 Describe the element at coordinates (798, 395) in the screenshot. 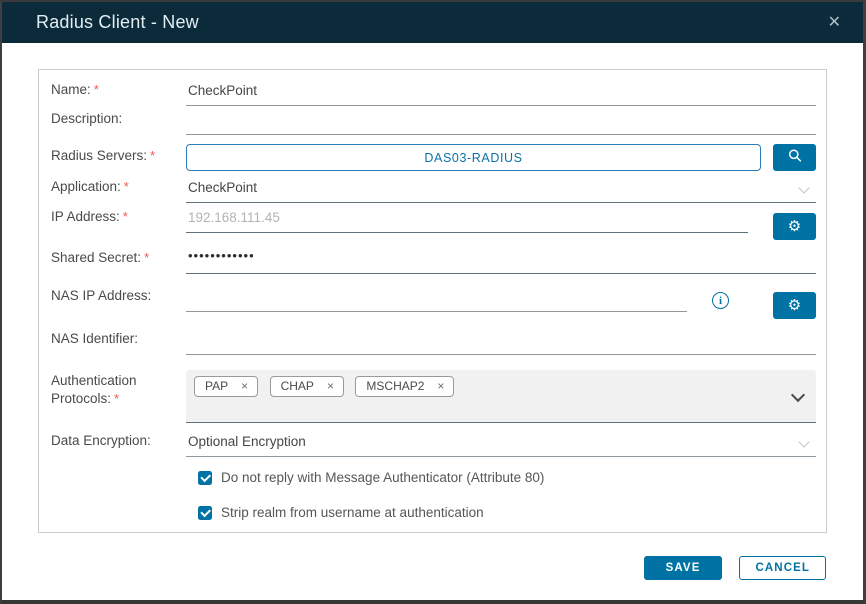

I see `chevron-down-icon` at that location.